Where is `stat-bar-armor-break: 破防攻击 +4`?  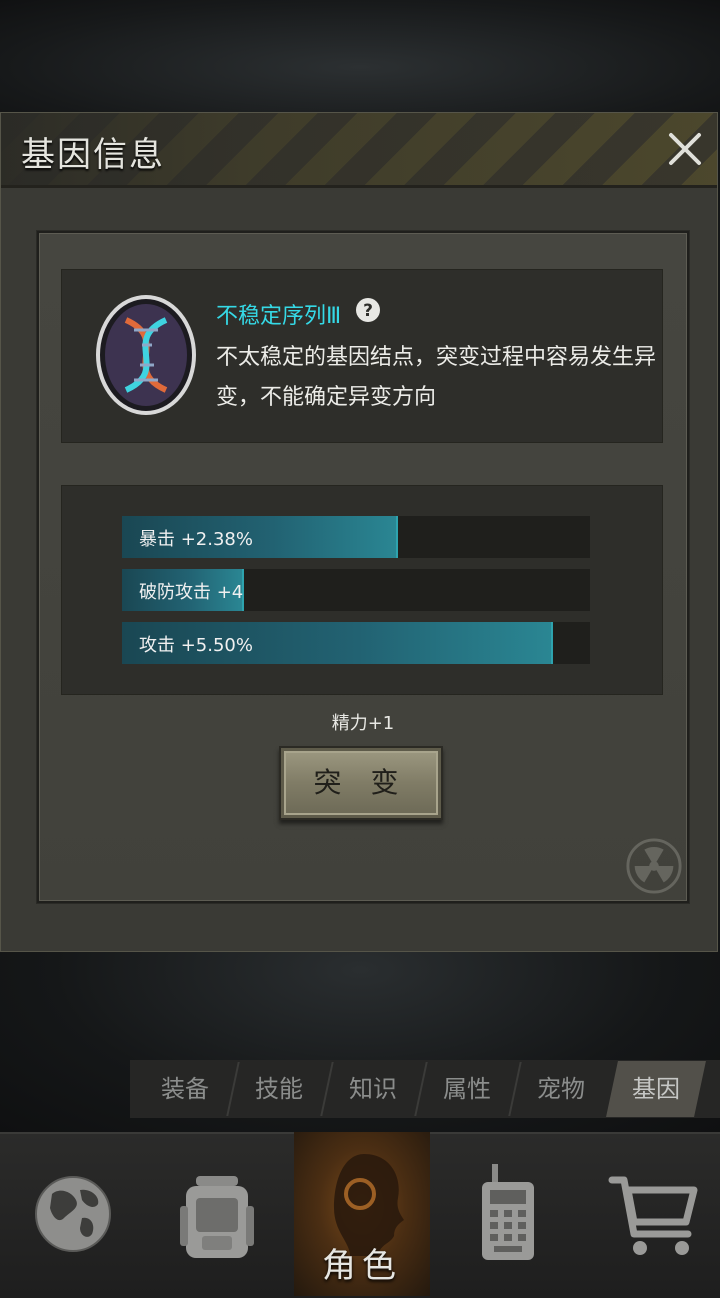
stat-bar-armor-break: 破防攻击 +4 is located at coordinates (356, 590).